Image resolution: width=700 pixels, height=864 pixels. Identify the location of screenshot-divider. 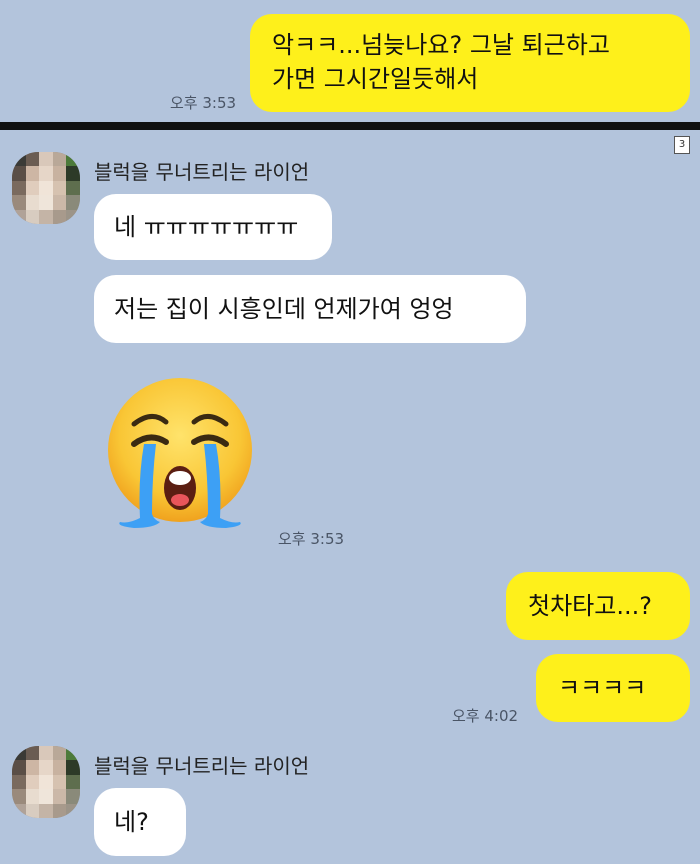
(350, 126).